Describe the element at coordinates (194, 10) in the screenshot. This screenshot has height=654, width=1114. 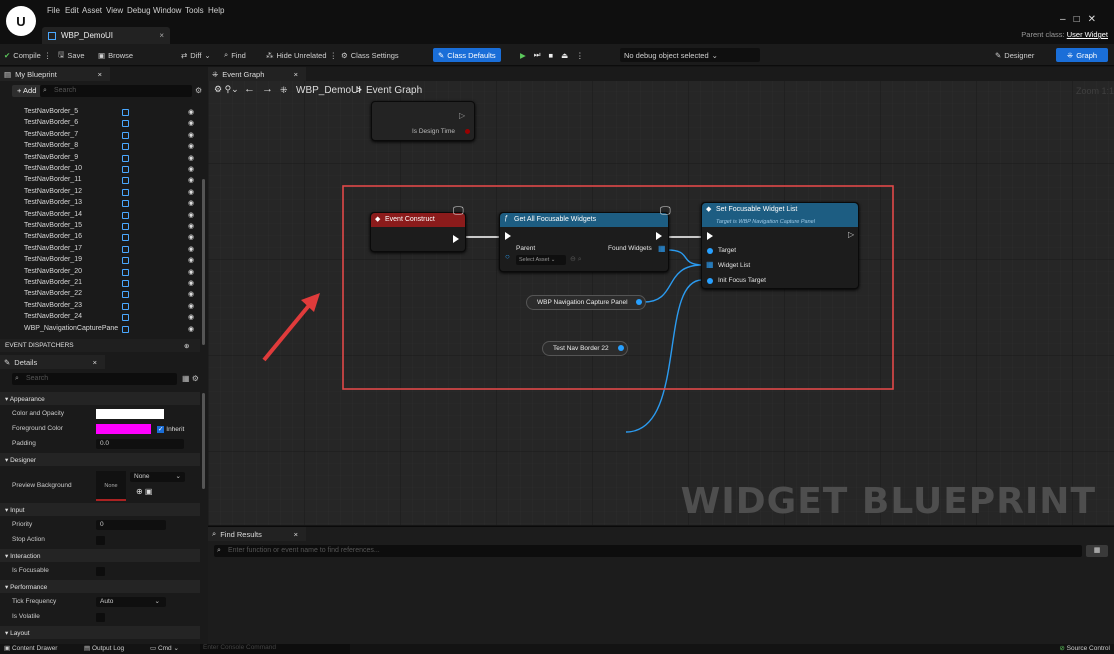
I see `menu-tools: Tools` at that location.